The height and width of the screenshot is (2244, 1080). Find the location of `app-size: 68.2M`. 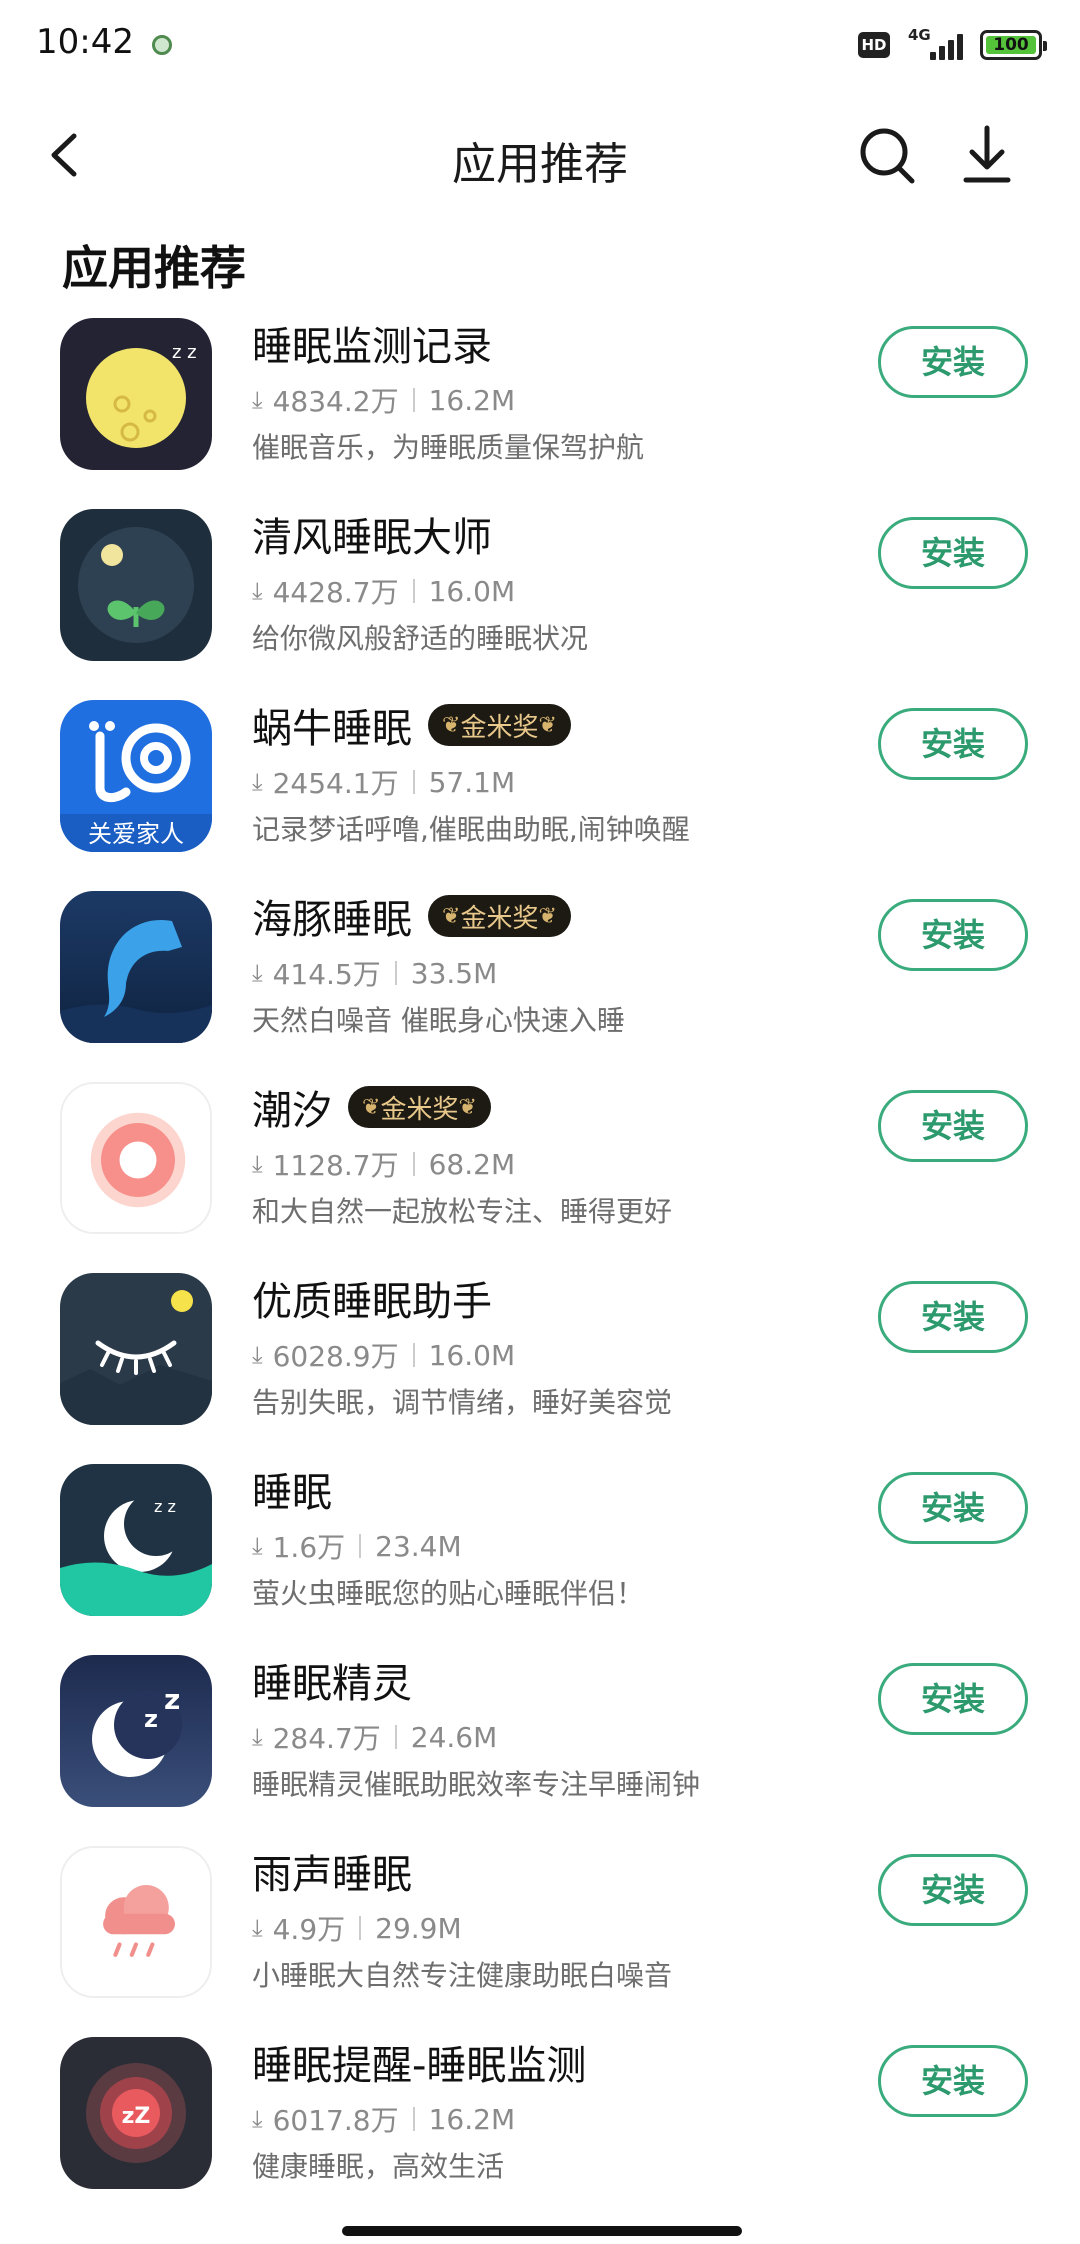

app-size: 68.2M is located at coordinates (472, 1164).